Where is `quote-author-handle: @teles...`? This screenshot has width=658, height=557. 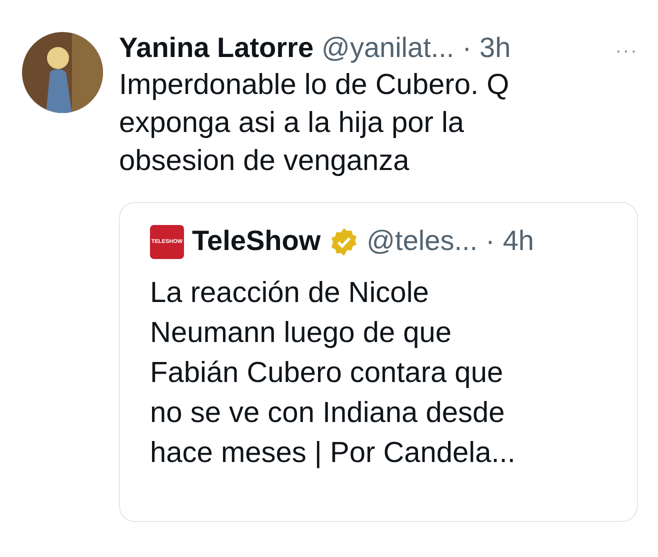
quote-author-handle: @teles... is located at coordinates (422, 241).